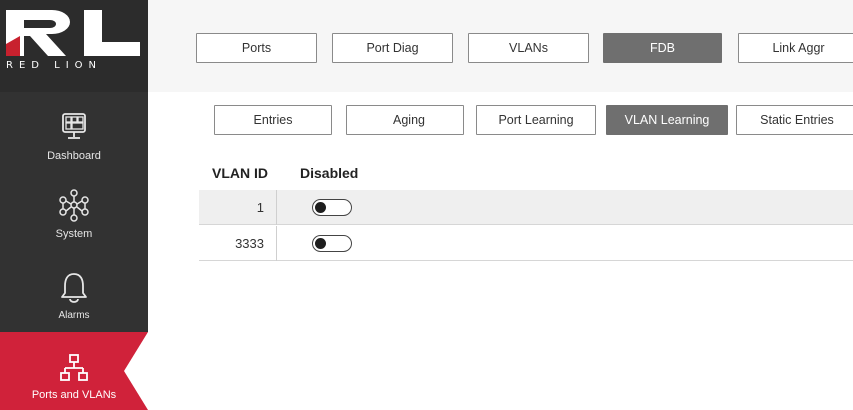 The width and height of the screenshot is (853, 410). I want to click on sidebar-item-dashboard: Dashboard, so click(74, 140).